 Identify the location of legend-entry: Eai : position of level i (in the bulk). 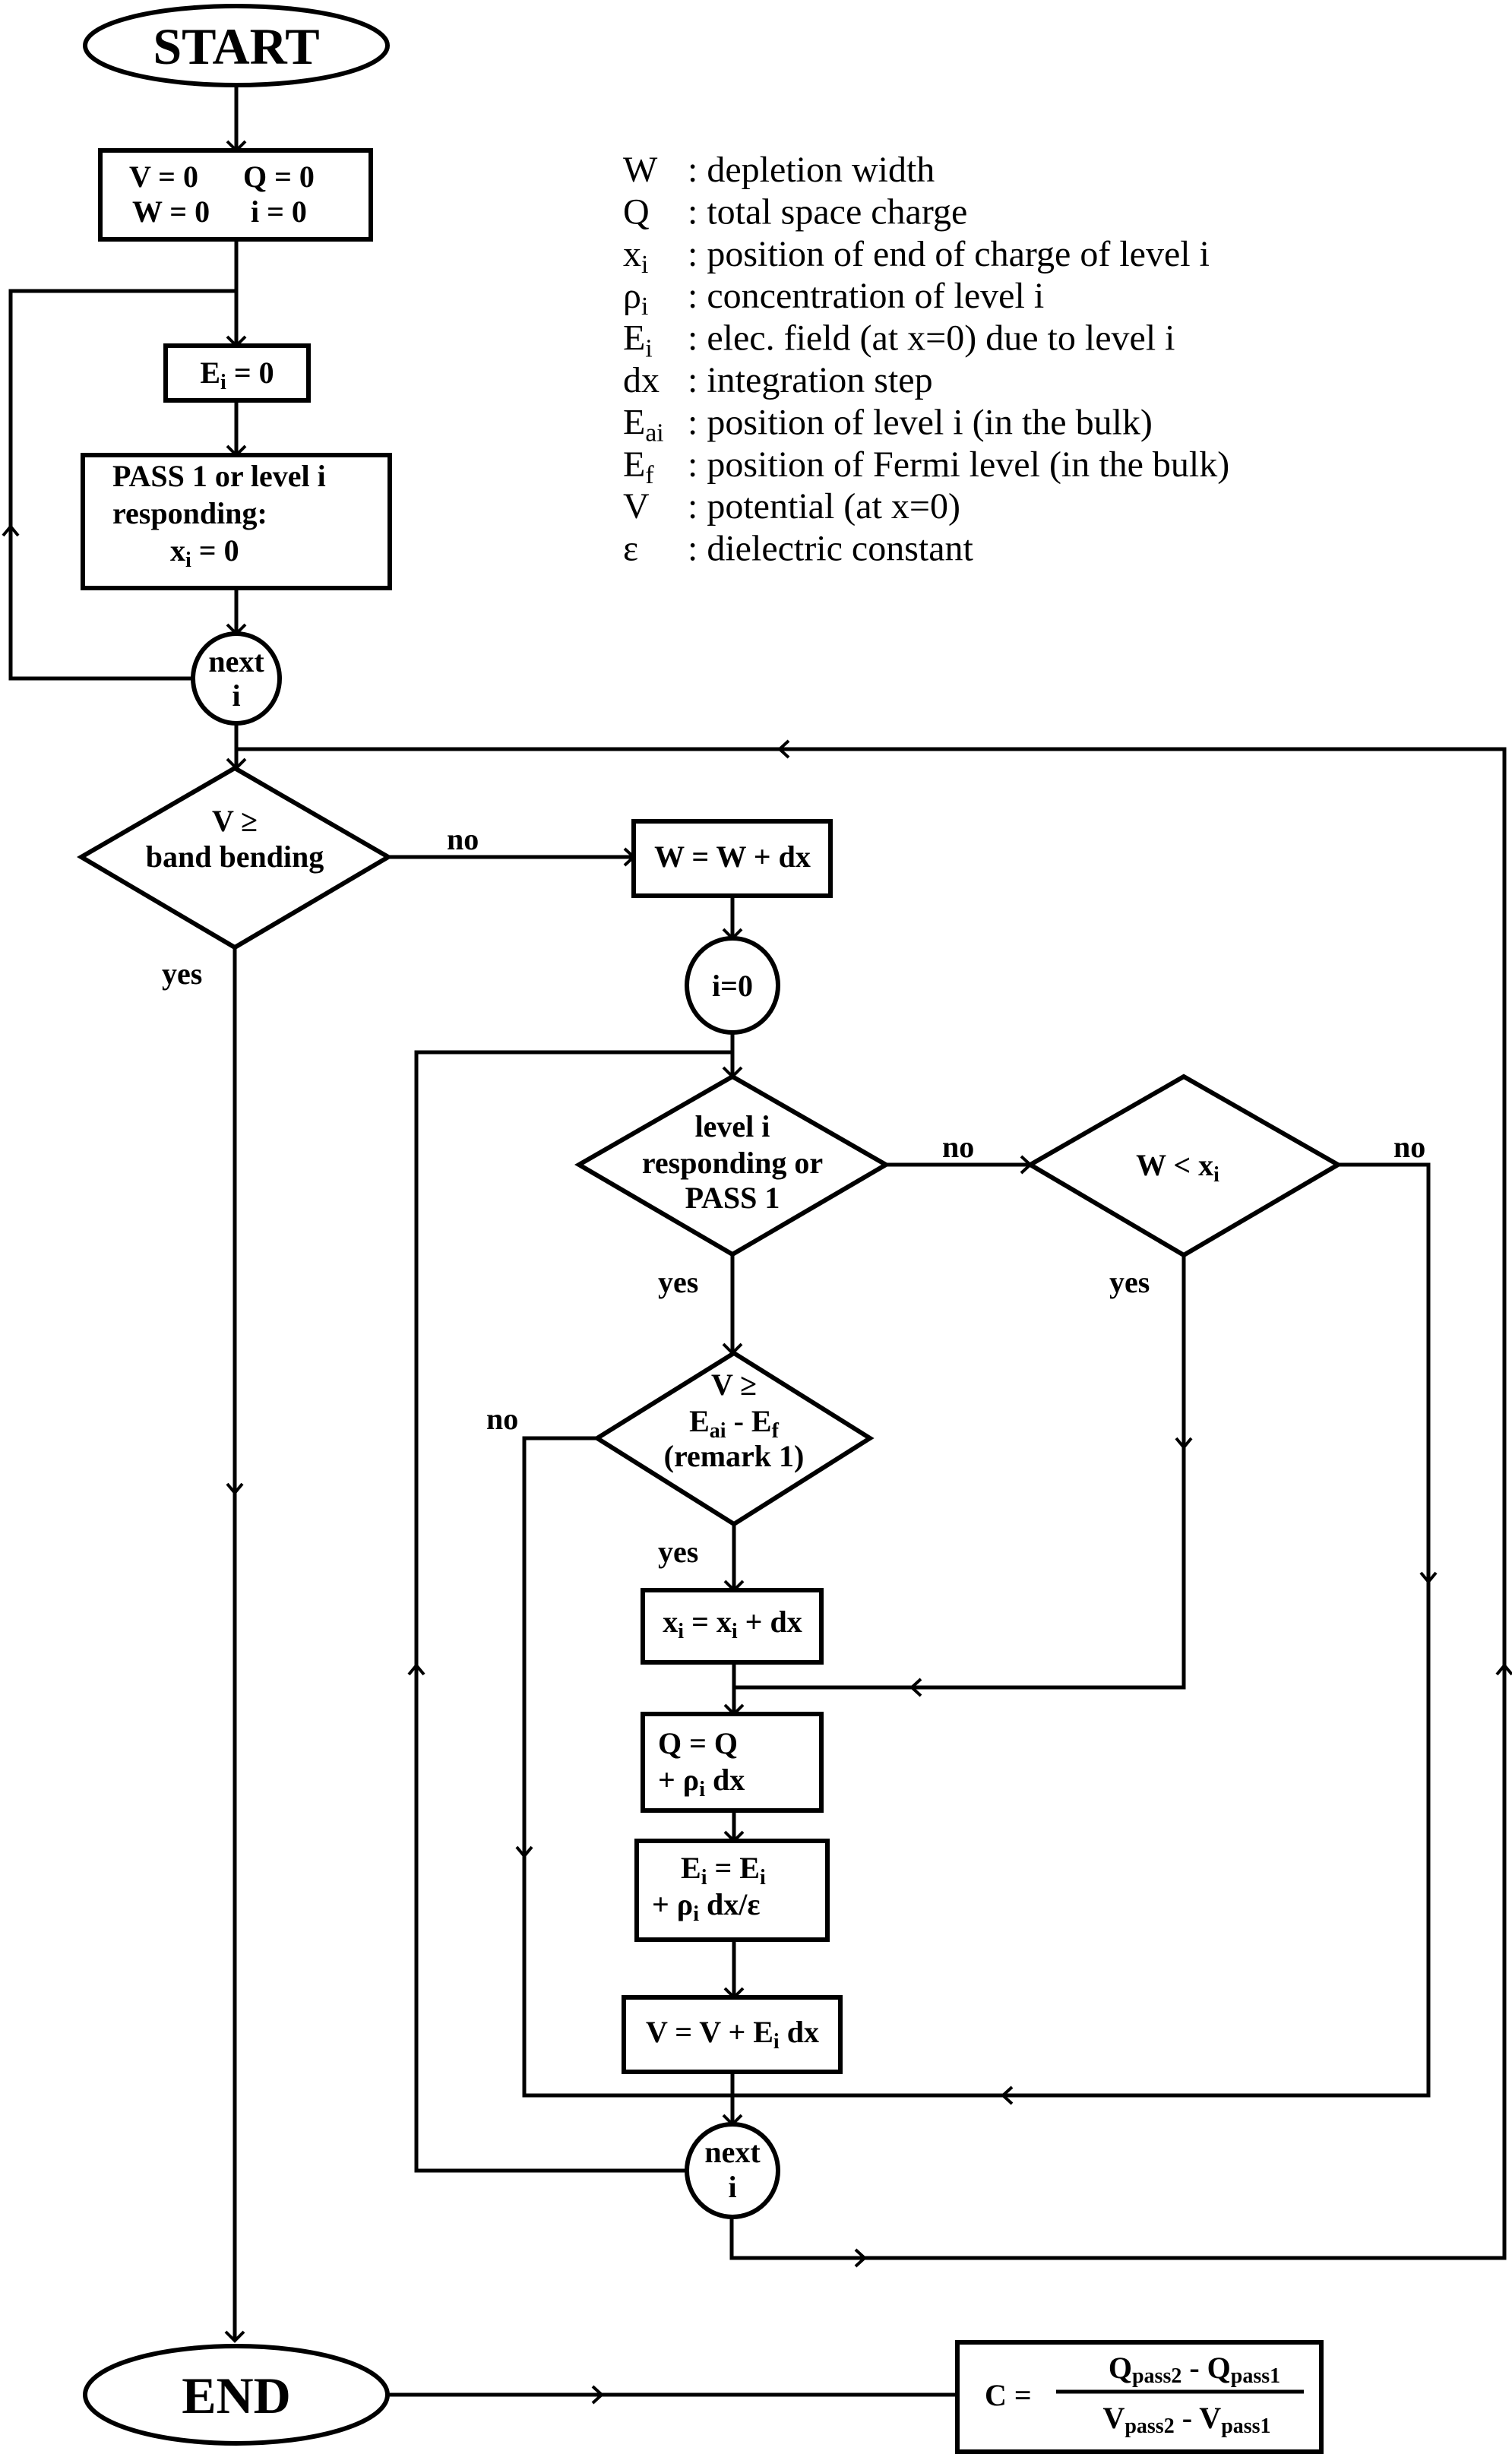
(888, 424).